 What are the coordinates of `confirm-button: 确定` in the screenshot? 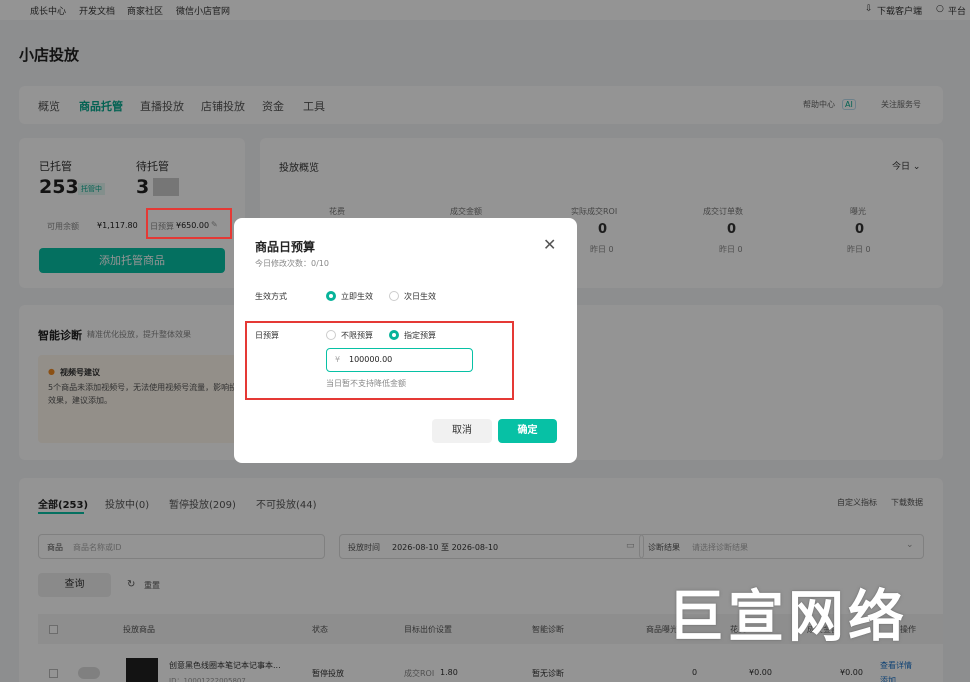 It's located at (527, 431).